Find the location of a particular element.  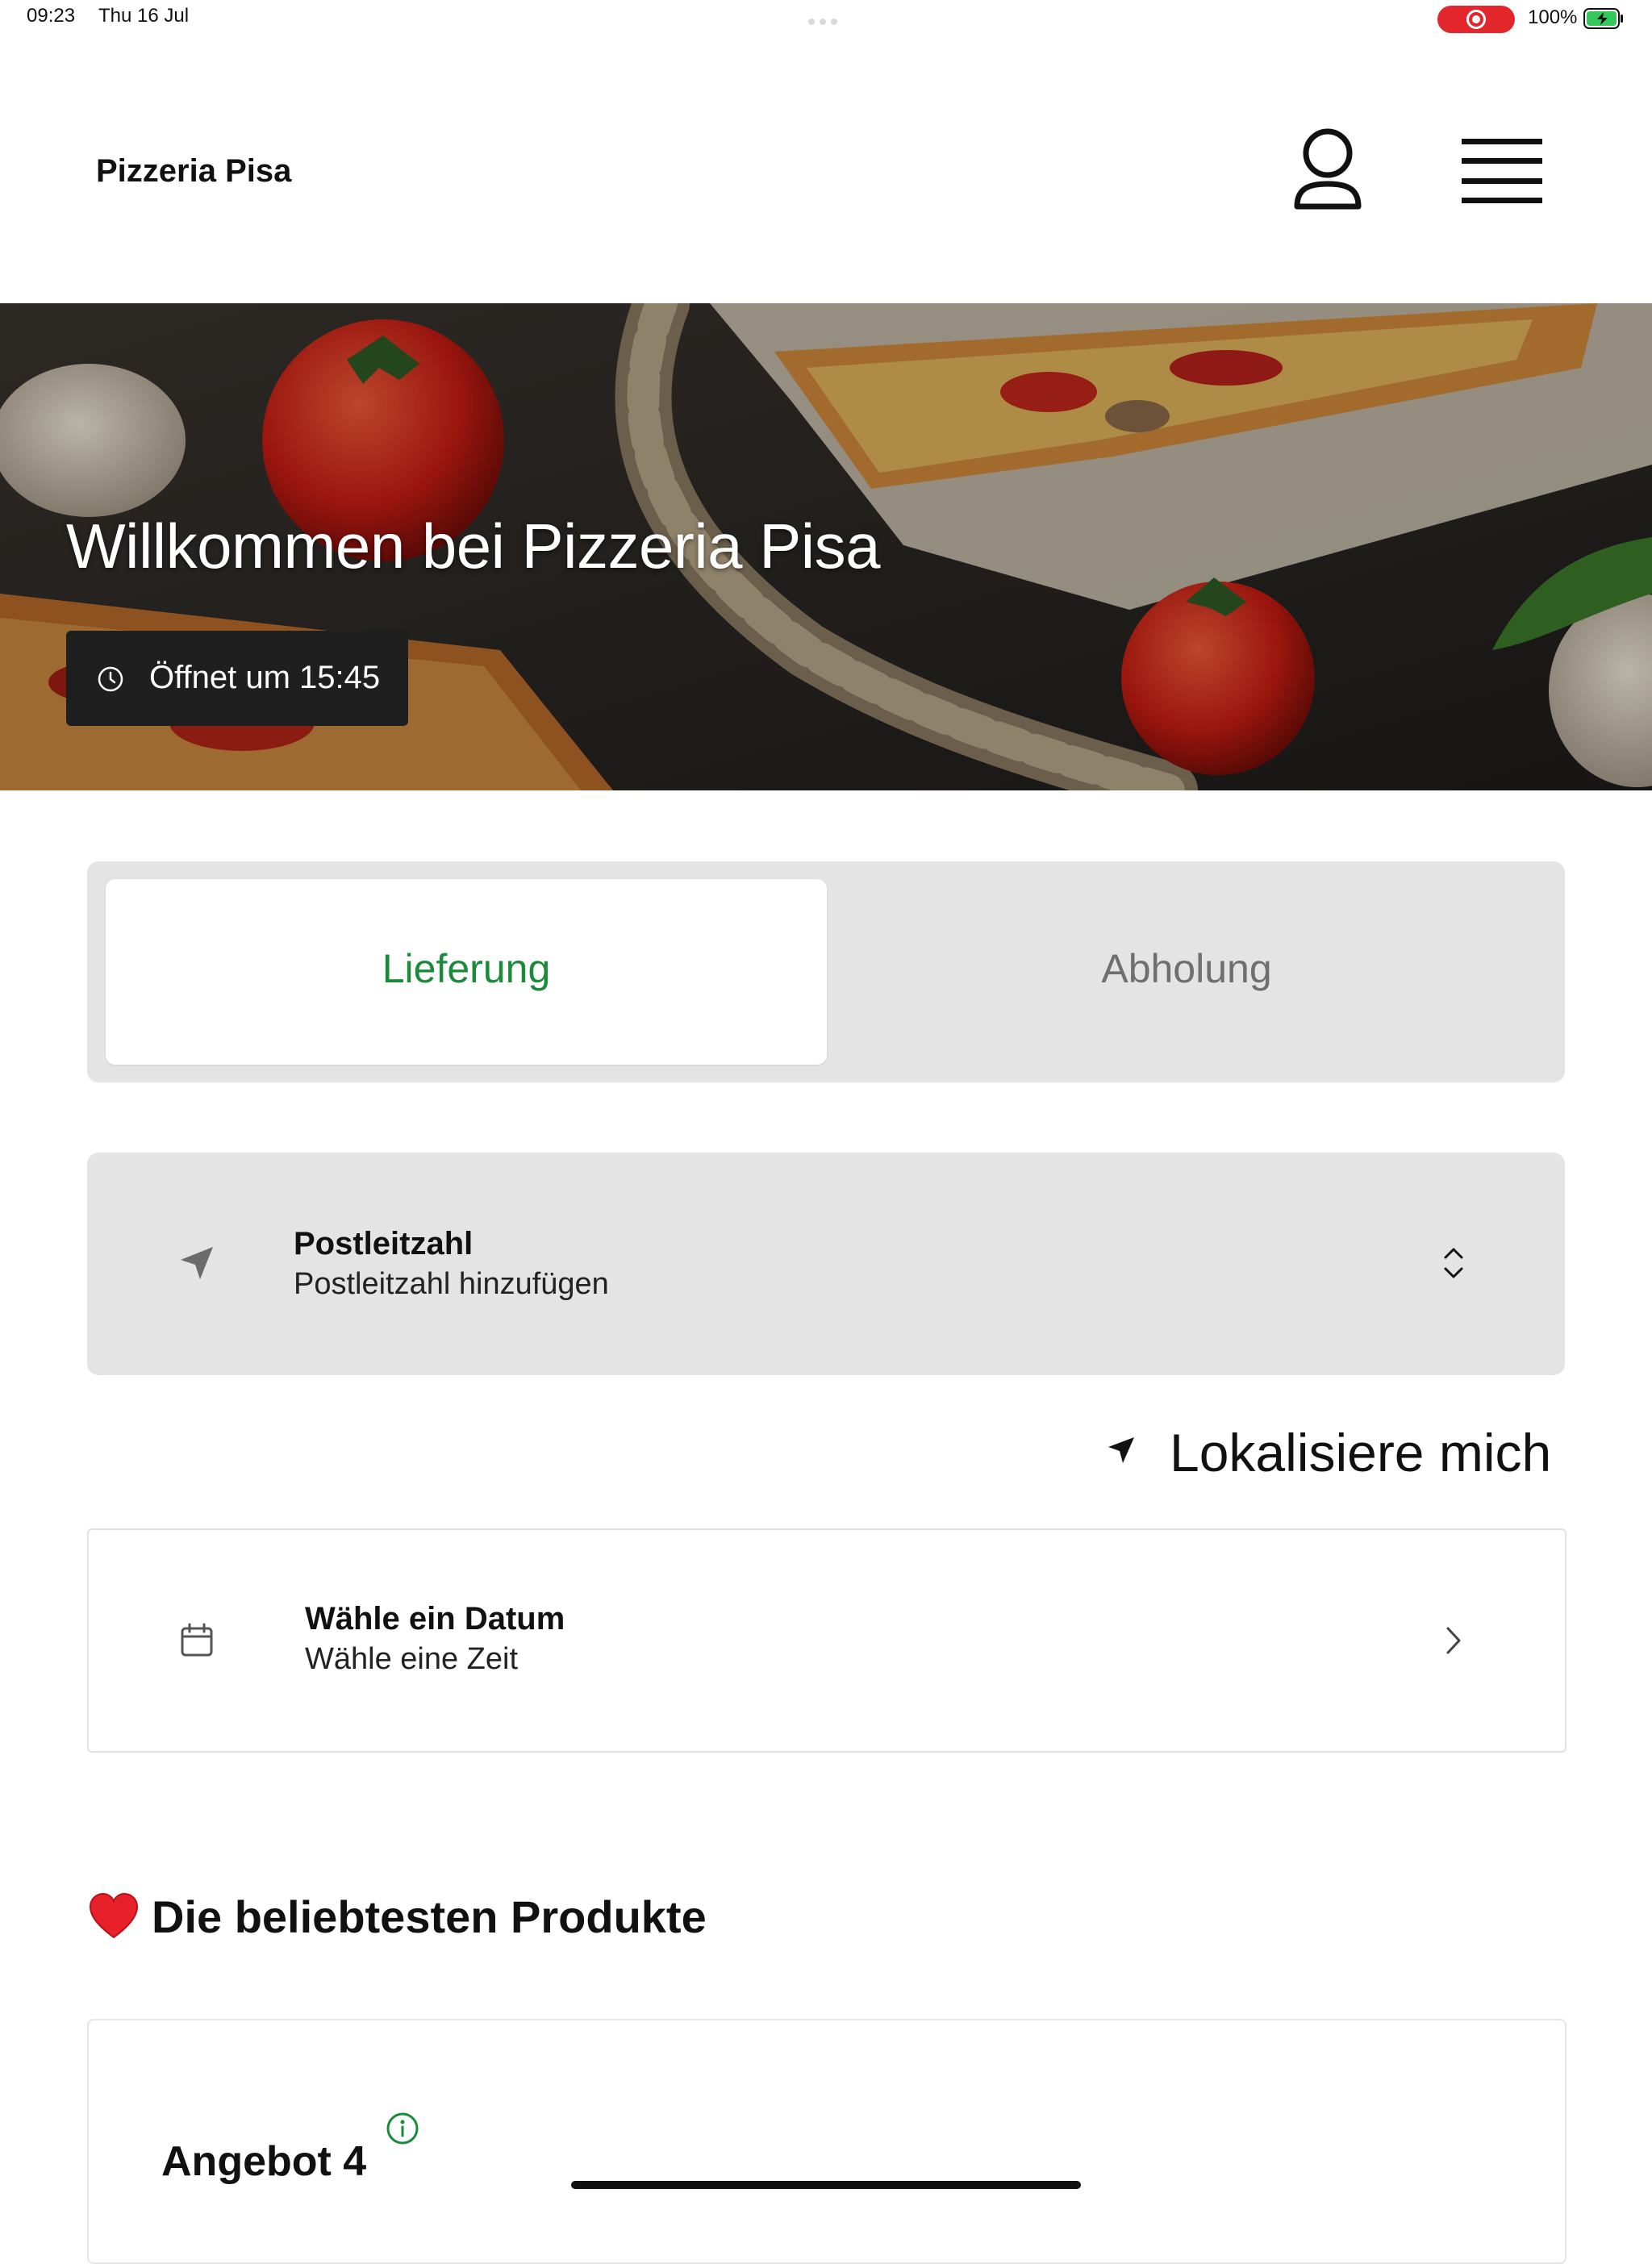

opening-hours-badge: Öffnet um 15:45 is located at coordinates (237, 678).